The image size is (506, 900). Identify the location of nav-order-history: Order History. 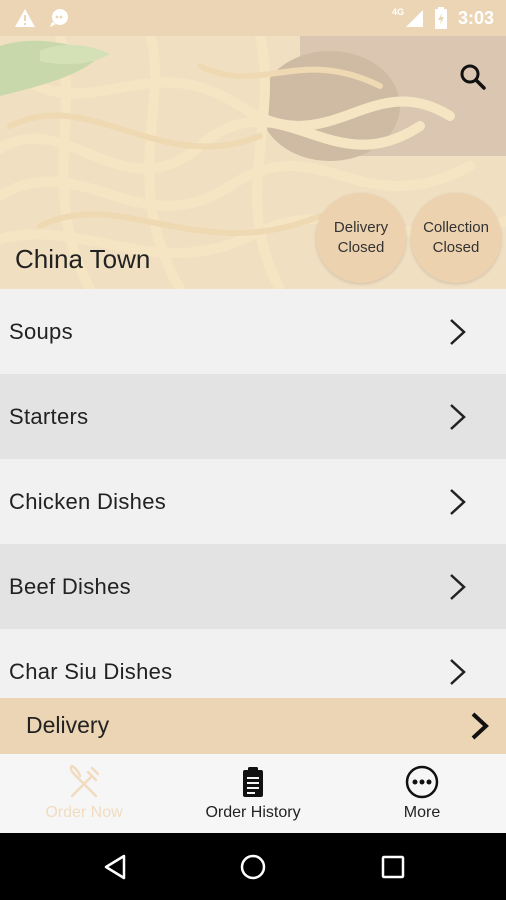
(253, 793).